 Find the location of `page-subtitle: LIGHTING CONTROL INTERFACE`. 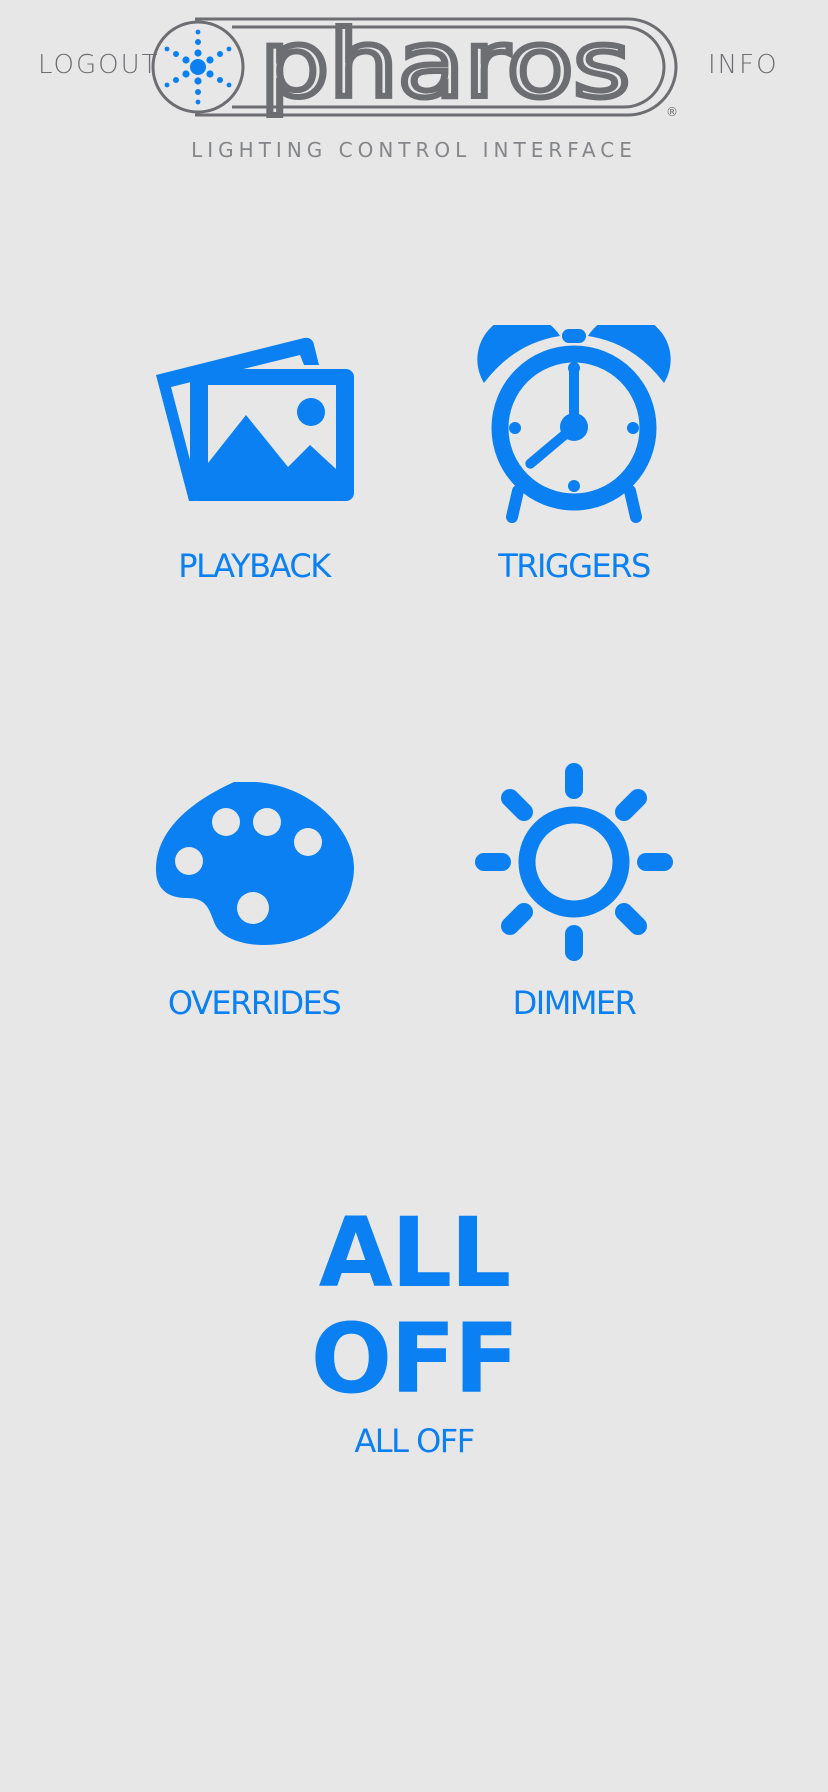

page-subtitle: LIGHTING CONTROL INTERFACE is located at coordinates (414, 150).